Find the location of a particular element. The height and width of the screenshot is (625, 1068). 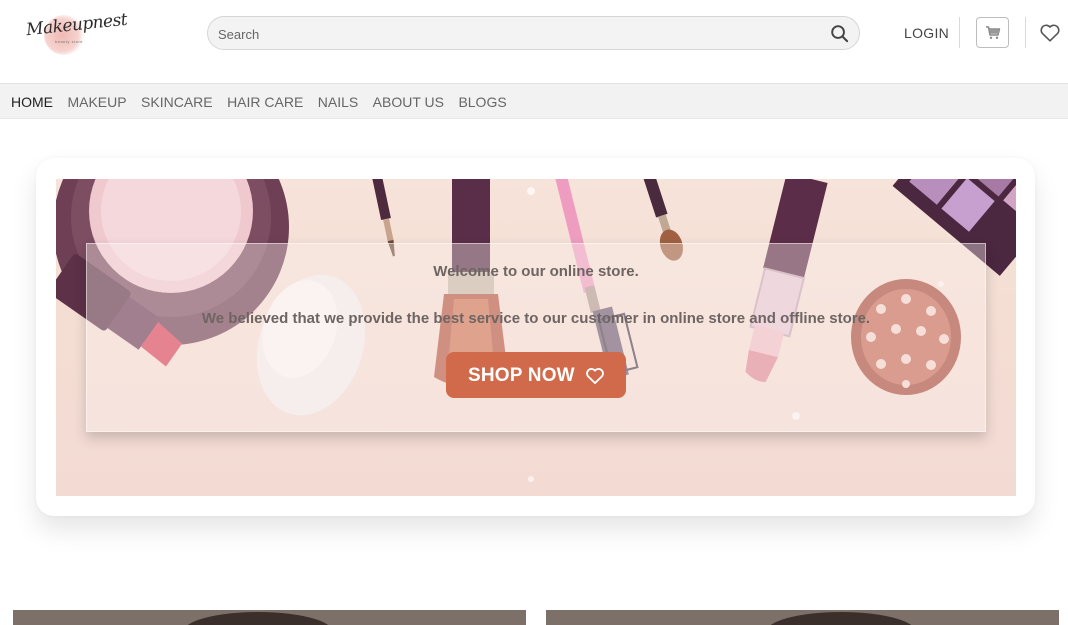

nav-item-home: HOME is located at coordinates (32, 102).